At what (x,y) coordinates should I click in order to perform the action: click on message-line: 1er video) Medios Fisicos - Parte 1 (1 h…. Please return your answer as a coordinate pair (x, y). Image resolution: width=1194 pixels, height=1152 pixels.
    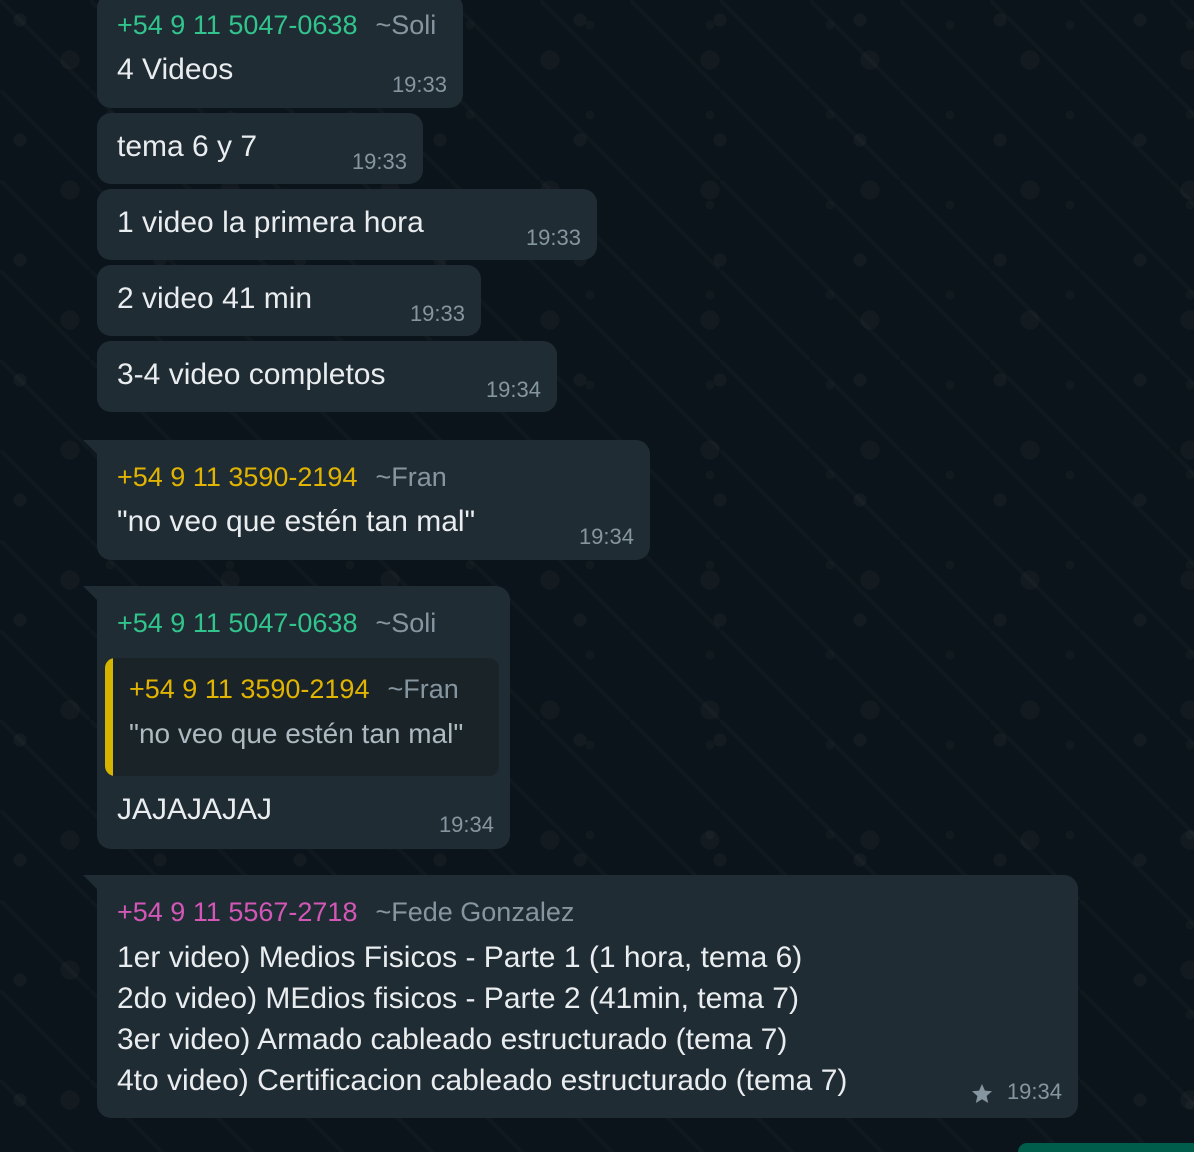
    Looking at the image, I should click on (460, 957).